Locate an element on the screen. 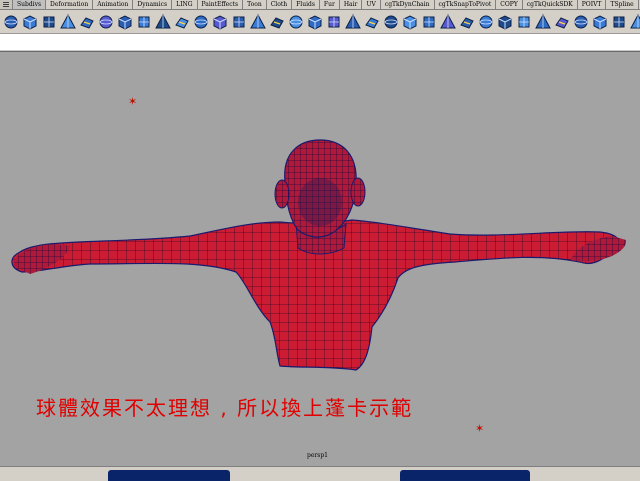  smooth-icon is located at coordinates (353, 22).